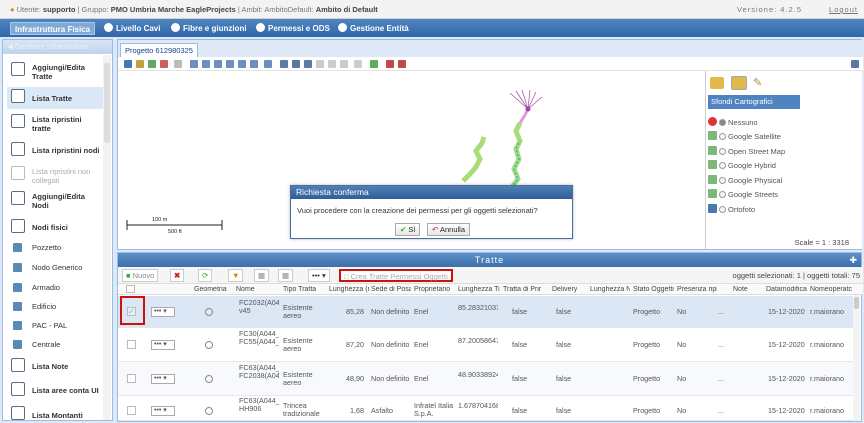 This screenshot has width=864, height=423. I want to click on export-button: ▦, so click(262, 275).